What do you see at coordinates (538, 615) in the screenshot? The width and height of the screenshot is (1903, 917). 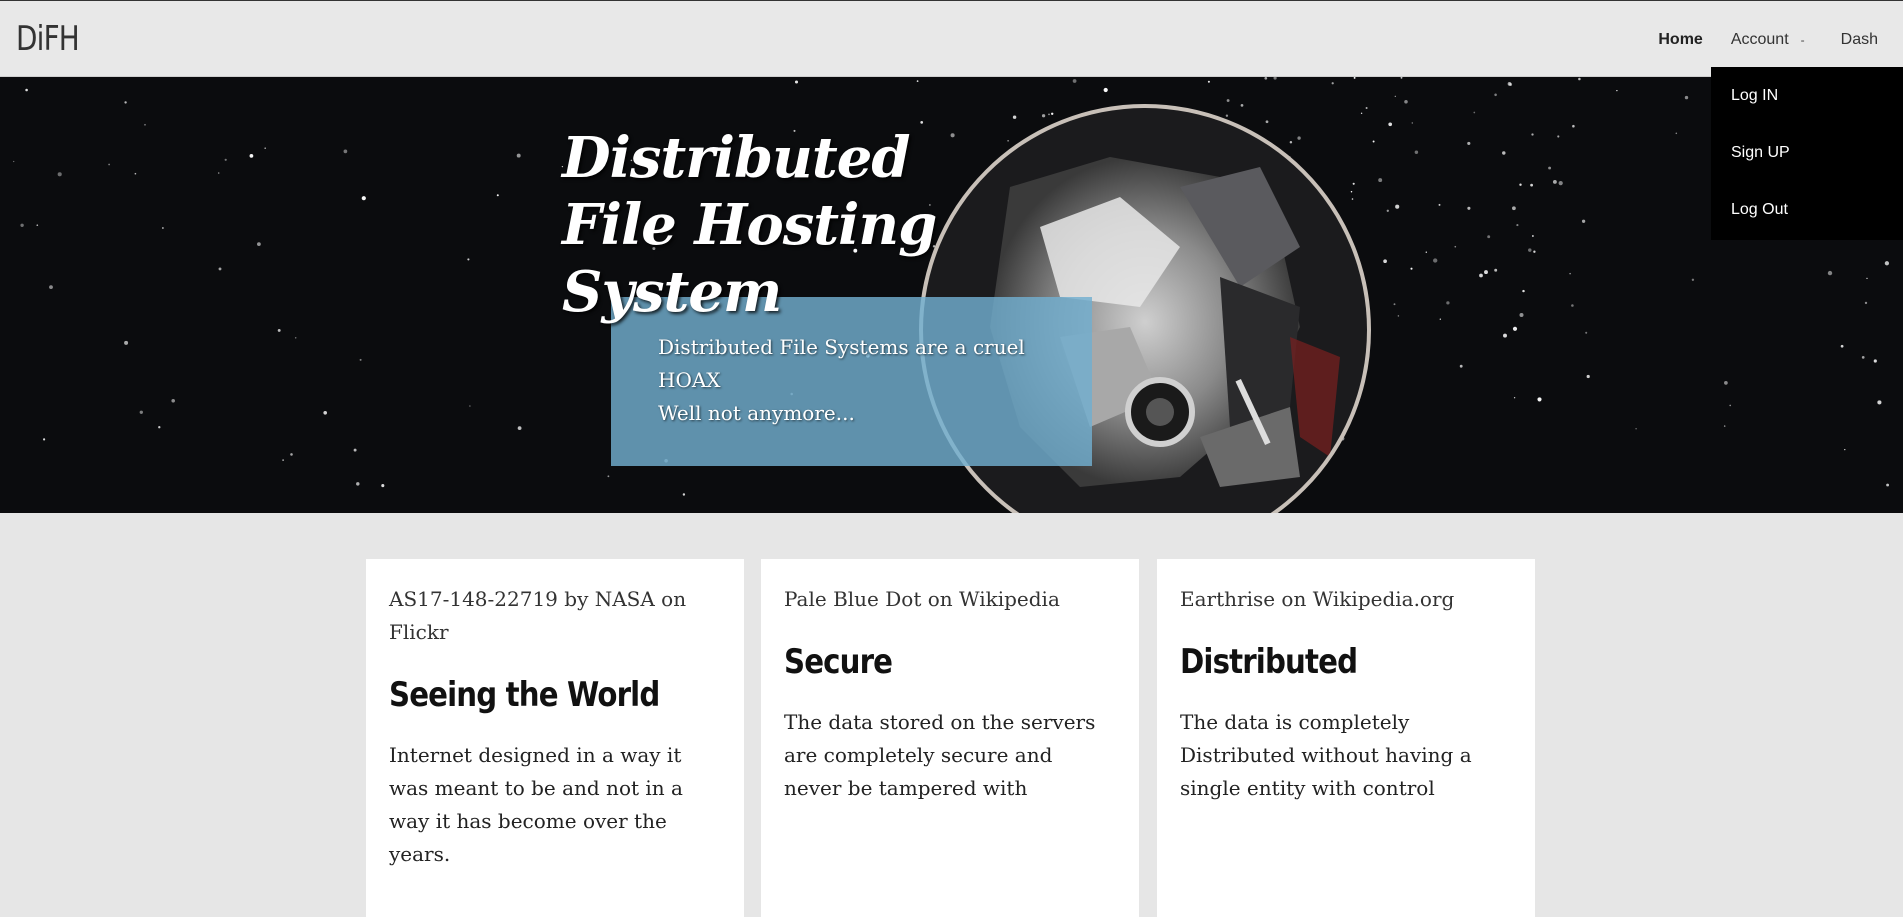 I see `card-image-alt: AS17-148-22719 by NASA on Flickr` at bounding box center [538, 615].